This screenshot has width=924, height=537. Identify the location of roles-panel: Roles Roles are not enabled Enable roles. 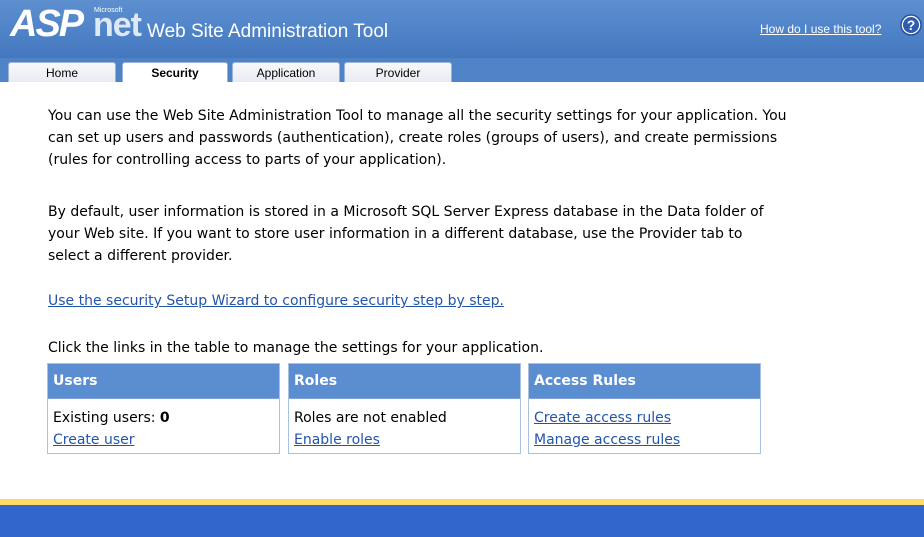
(404, 408).